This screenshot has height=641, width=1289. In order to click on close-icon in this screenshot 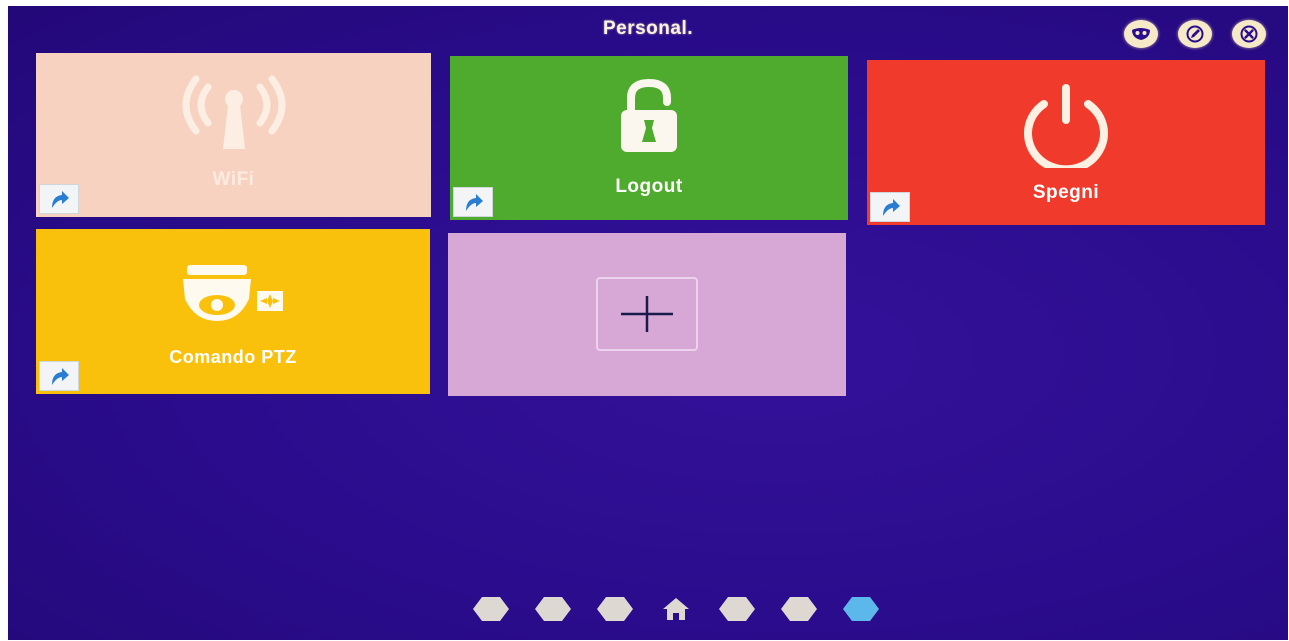, I will do `click(1249, 34)`.